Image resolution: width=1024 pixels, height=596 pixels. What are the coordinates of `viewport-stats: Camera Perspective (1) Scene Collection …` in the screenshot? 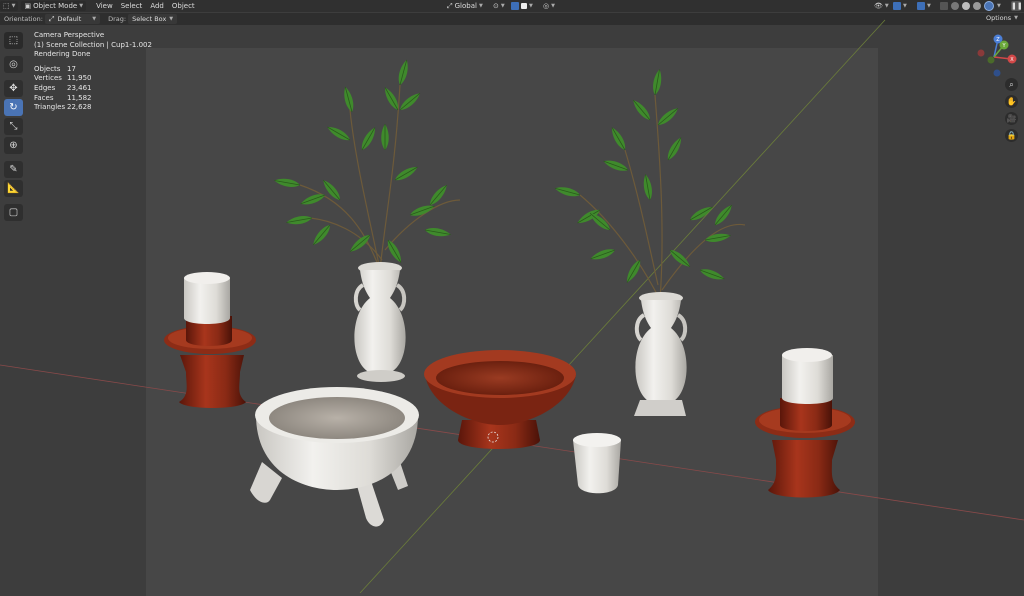 It's located at (93, 72).